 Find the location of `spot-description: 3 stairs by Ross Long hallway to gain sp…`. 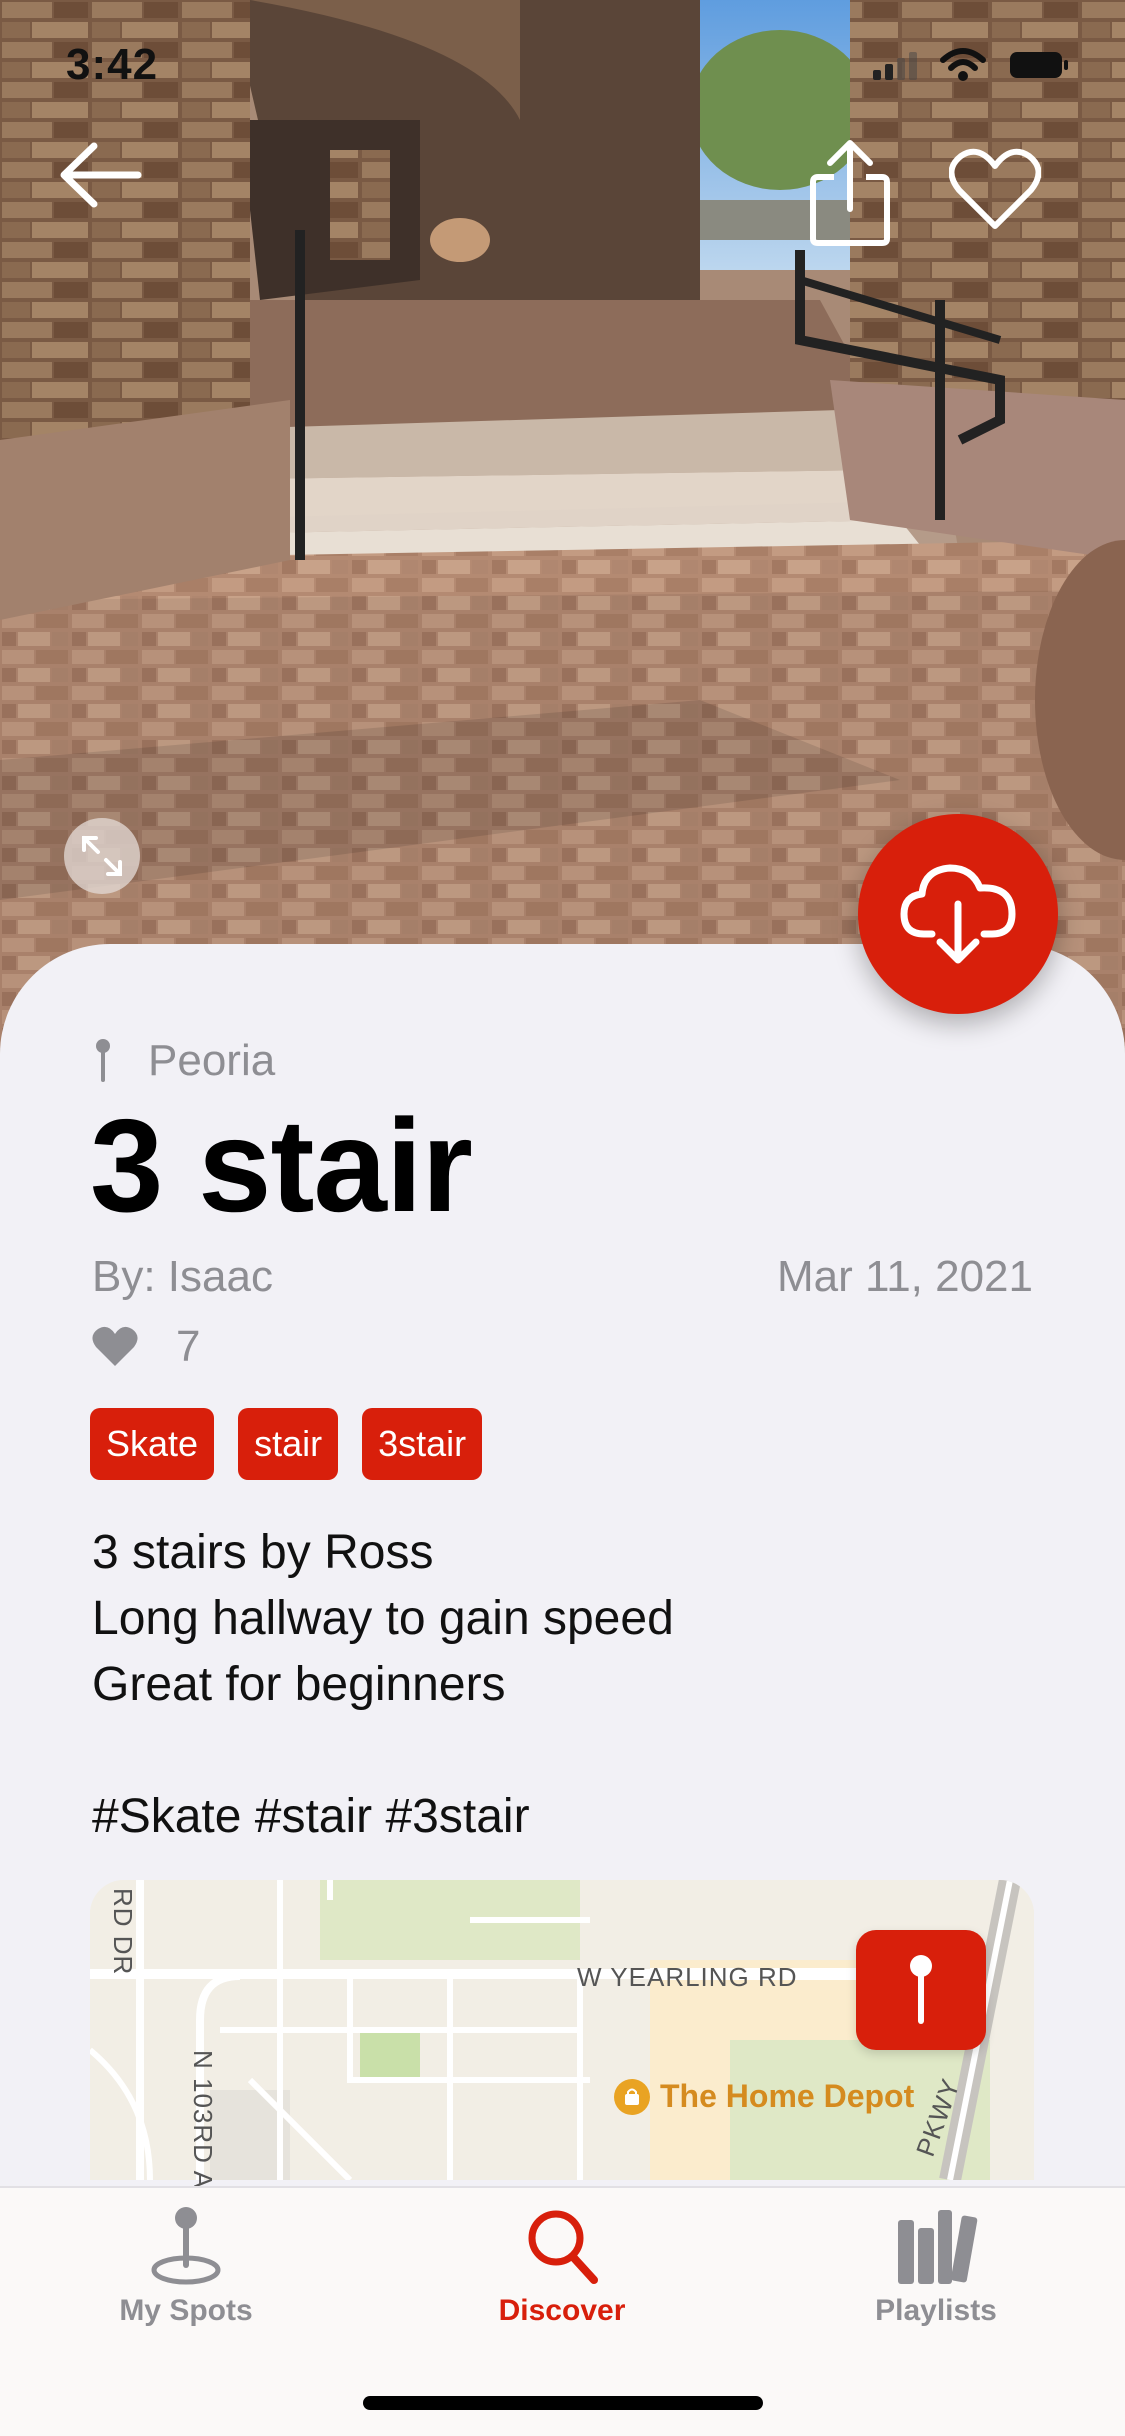

spot-description: 3 stairs by Ross Long hallway to gain sp… is located at coordinates (383, 1684).